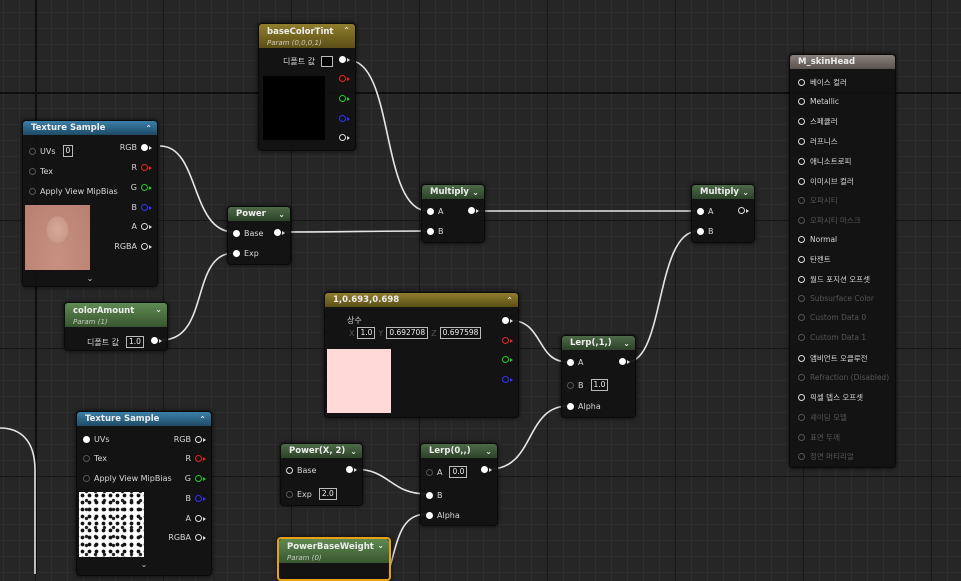 The width and height of the screenshot is (961, 581). What do you see at coordinates (139, 167) in the screenshot?
I see `output-pin-r: R` at bounding box center [139, 167].